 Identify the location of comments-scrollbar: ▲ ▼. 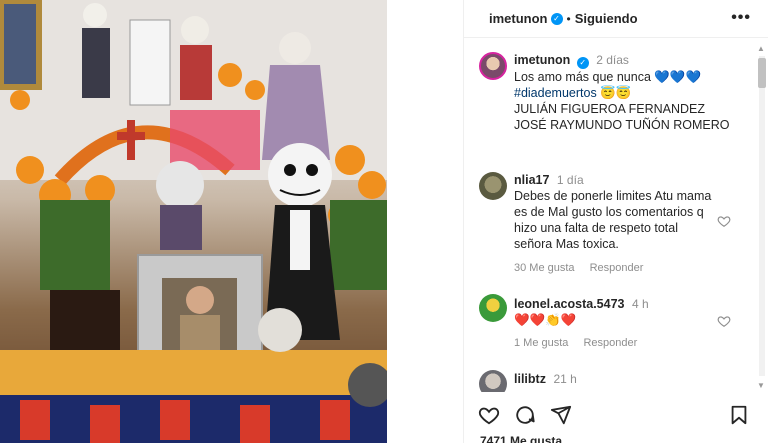
(761, 217).